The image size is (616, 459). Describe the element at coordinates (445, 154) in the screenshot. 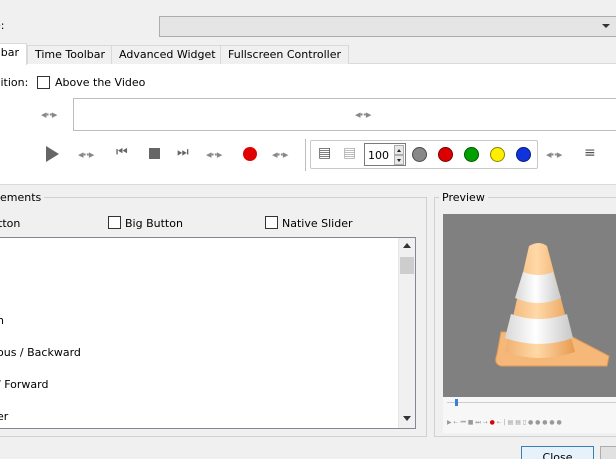

I see `red-dot-icon` at that location.